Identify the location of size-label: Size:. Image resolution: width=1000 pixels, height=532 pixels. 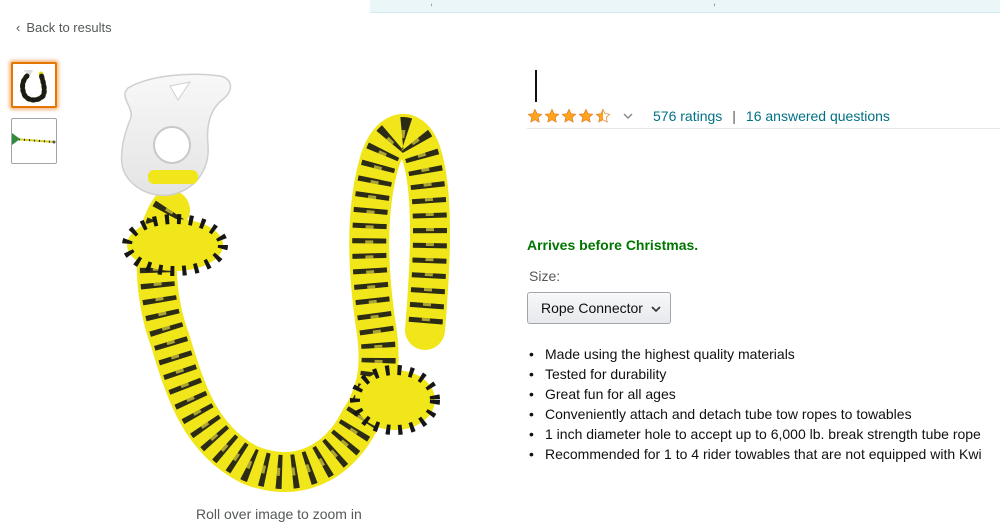
(545, 276).